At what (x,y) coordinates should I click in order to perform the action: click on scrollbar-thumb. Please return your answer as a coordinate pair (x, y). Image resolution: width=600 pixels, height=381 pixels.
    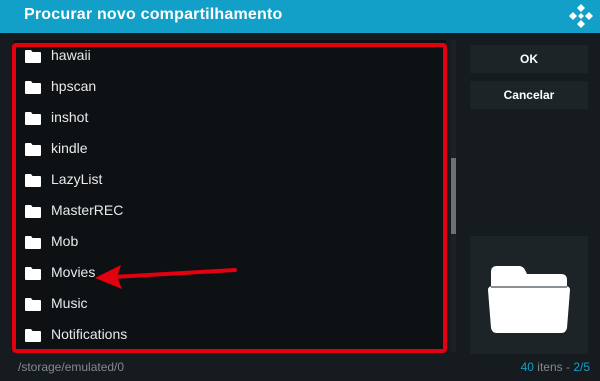
    Looking at the image, I should click on (453, 196).